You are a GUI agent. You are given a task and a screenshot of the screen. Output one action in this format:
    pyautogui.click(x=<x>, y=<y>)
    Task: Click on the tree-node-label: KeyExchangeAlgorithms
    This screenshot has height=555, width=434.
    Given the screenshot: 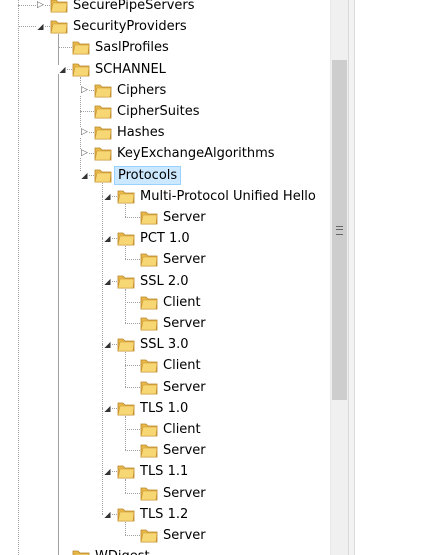 What is the action you would take?
    pyautogui.click(x=196, y=153)
    